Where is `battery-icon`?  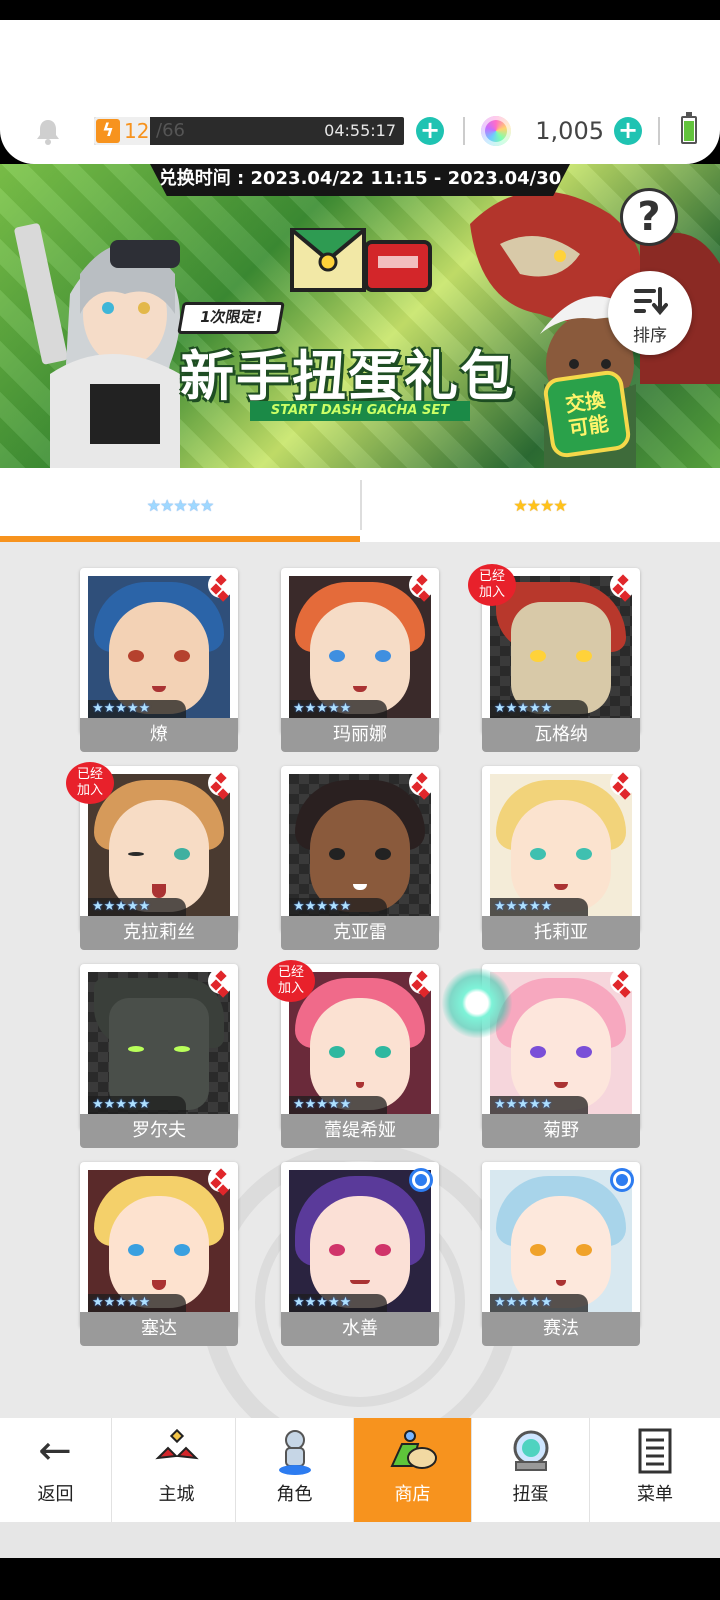 battery-icon is located at coordinates (689, 128).